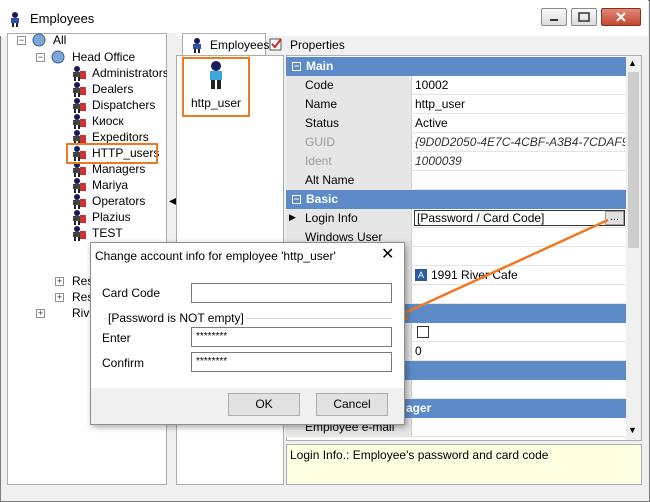 The height and width of the screenshot is (502, 650). Describe the element at coordinates (456, 161) in the screenshot. I see `prop-row-ident: Ident 1000039` at that location.